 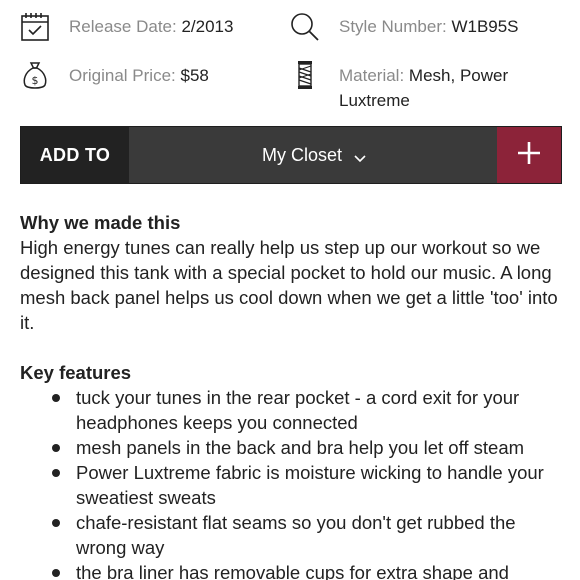 What do you see at coordinates (100, 222) in the screenshot?
I see `why-heading: Why we made this` at bounding box center [100, 222].